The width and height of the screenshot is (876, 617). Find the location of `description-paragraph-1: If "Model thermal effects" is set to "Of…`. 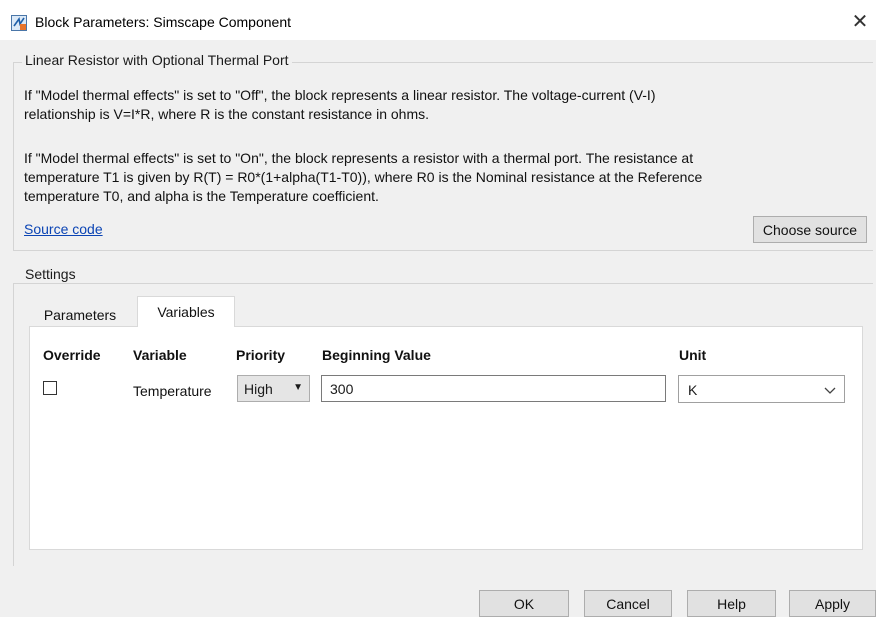

description-paragraph-1: If "Model thermal effects" is set to "Of… is located at coordinates (439, 105).